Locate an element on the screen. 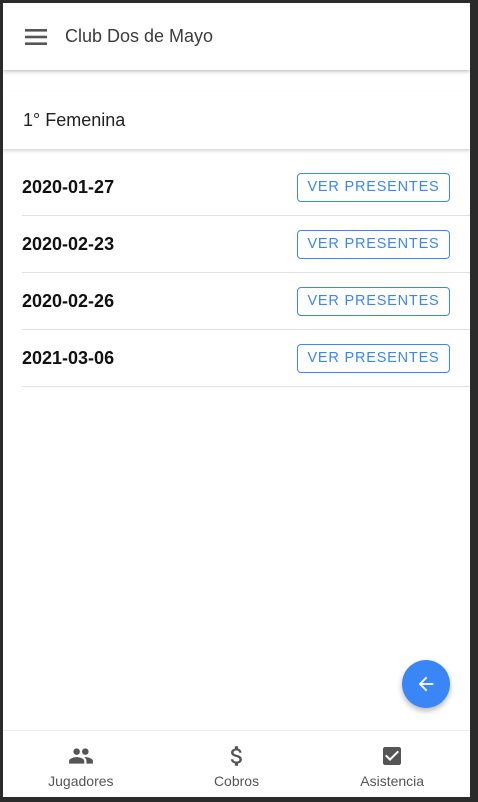 This screenshot has width=478, height=802. attendance-date: 2020-01-27 is located at coordinates (68, 186).